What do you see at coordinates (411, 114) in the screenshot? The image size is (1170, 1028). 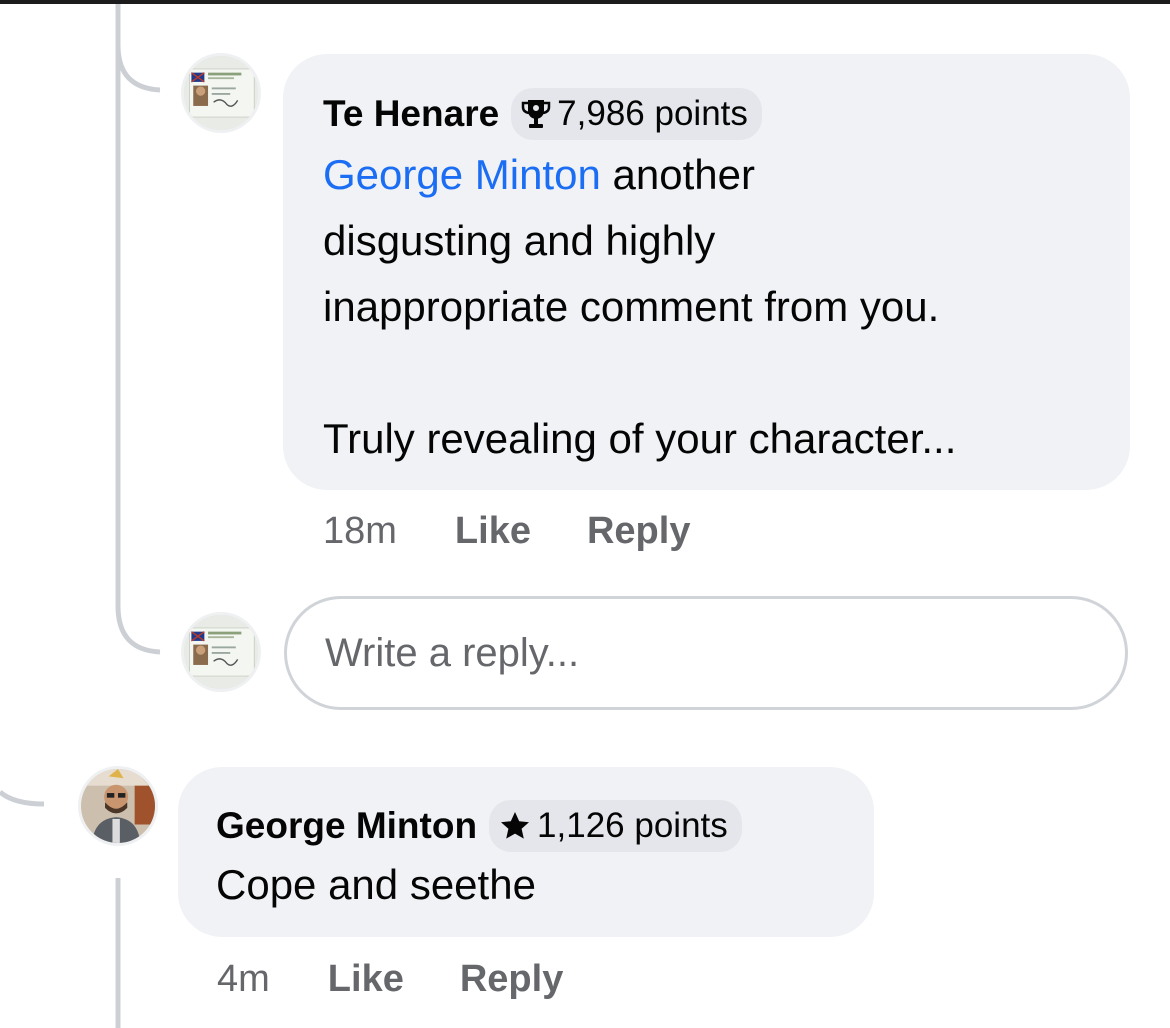 I see `author-name: Te Henare` at bounding box center [411, 114].